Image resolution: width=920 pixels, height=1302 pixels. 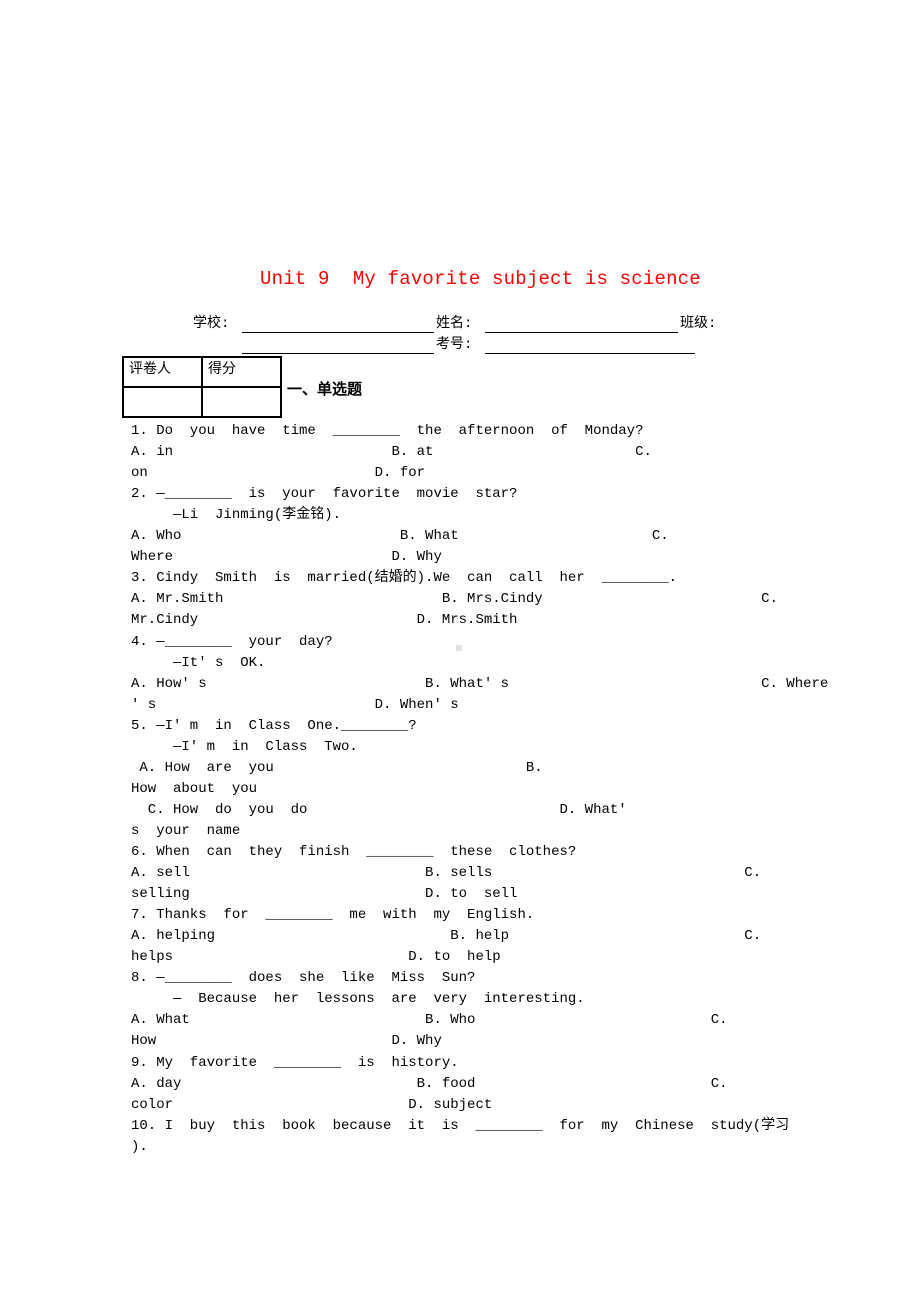 I want to click on question-line: A. How are you B., so click(x=337, y=767).